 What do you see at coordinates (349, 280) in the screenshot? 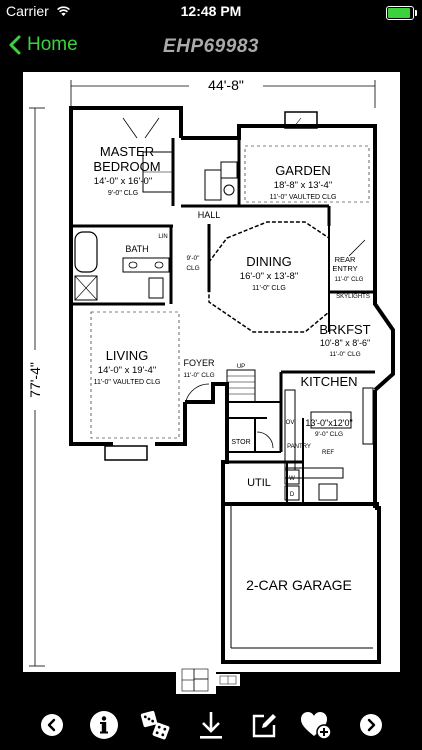
I see `rear-entry-clg: 11'-0" CLG` at bounding box center [349, 280].